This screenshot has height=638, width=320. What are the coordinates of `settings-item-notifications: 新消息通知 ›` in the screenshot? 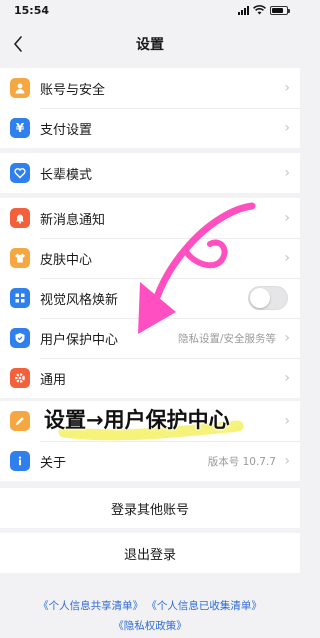 It's located at (150, 218).